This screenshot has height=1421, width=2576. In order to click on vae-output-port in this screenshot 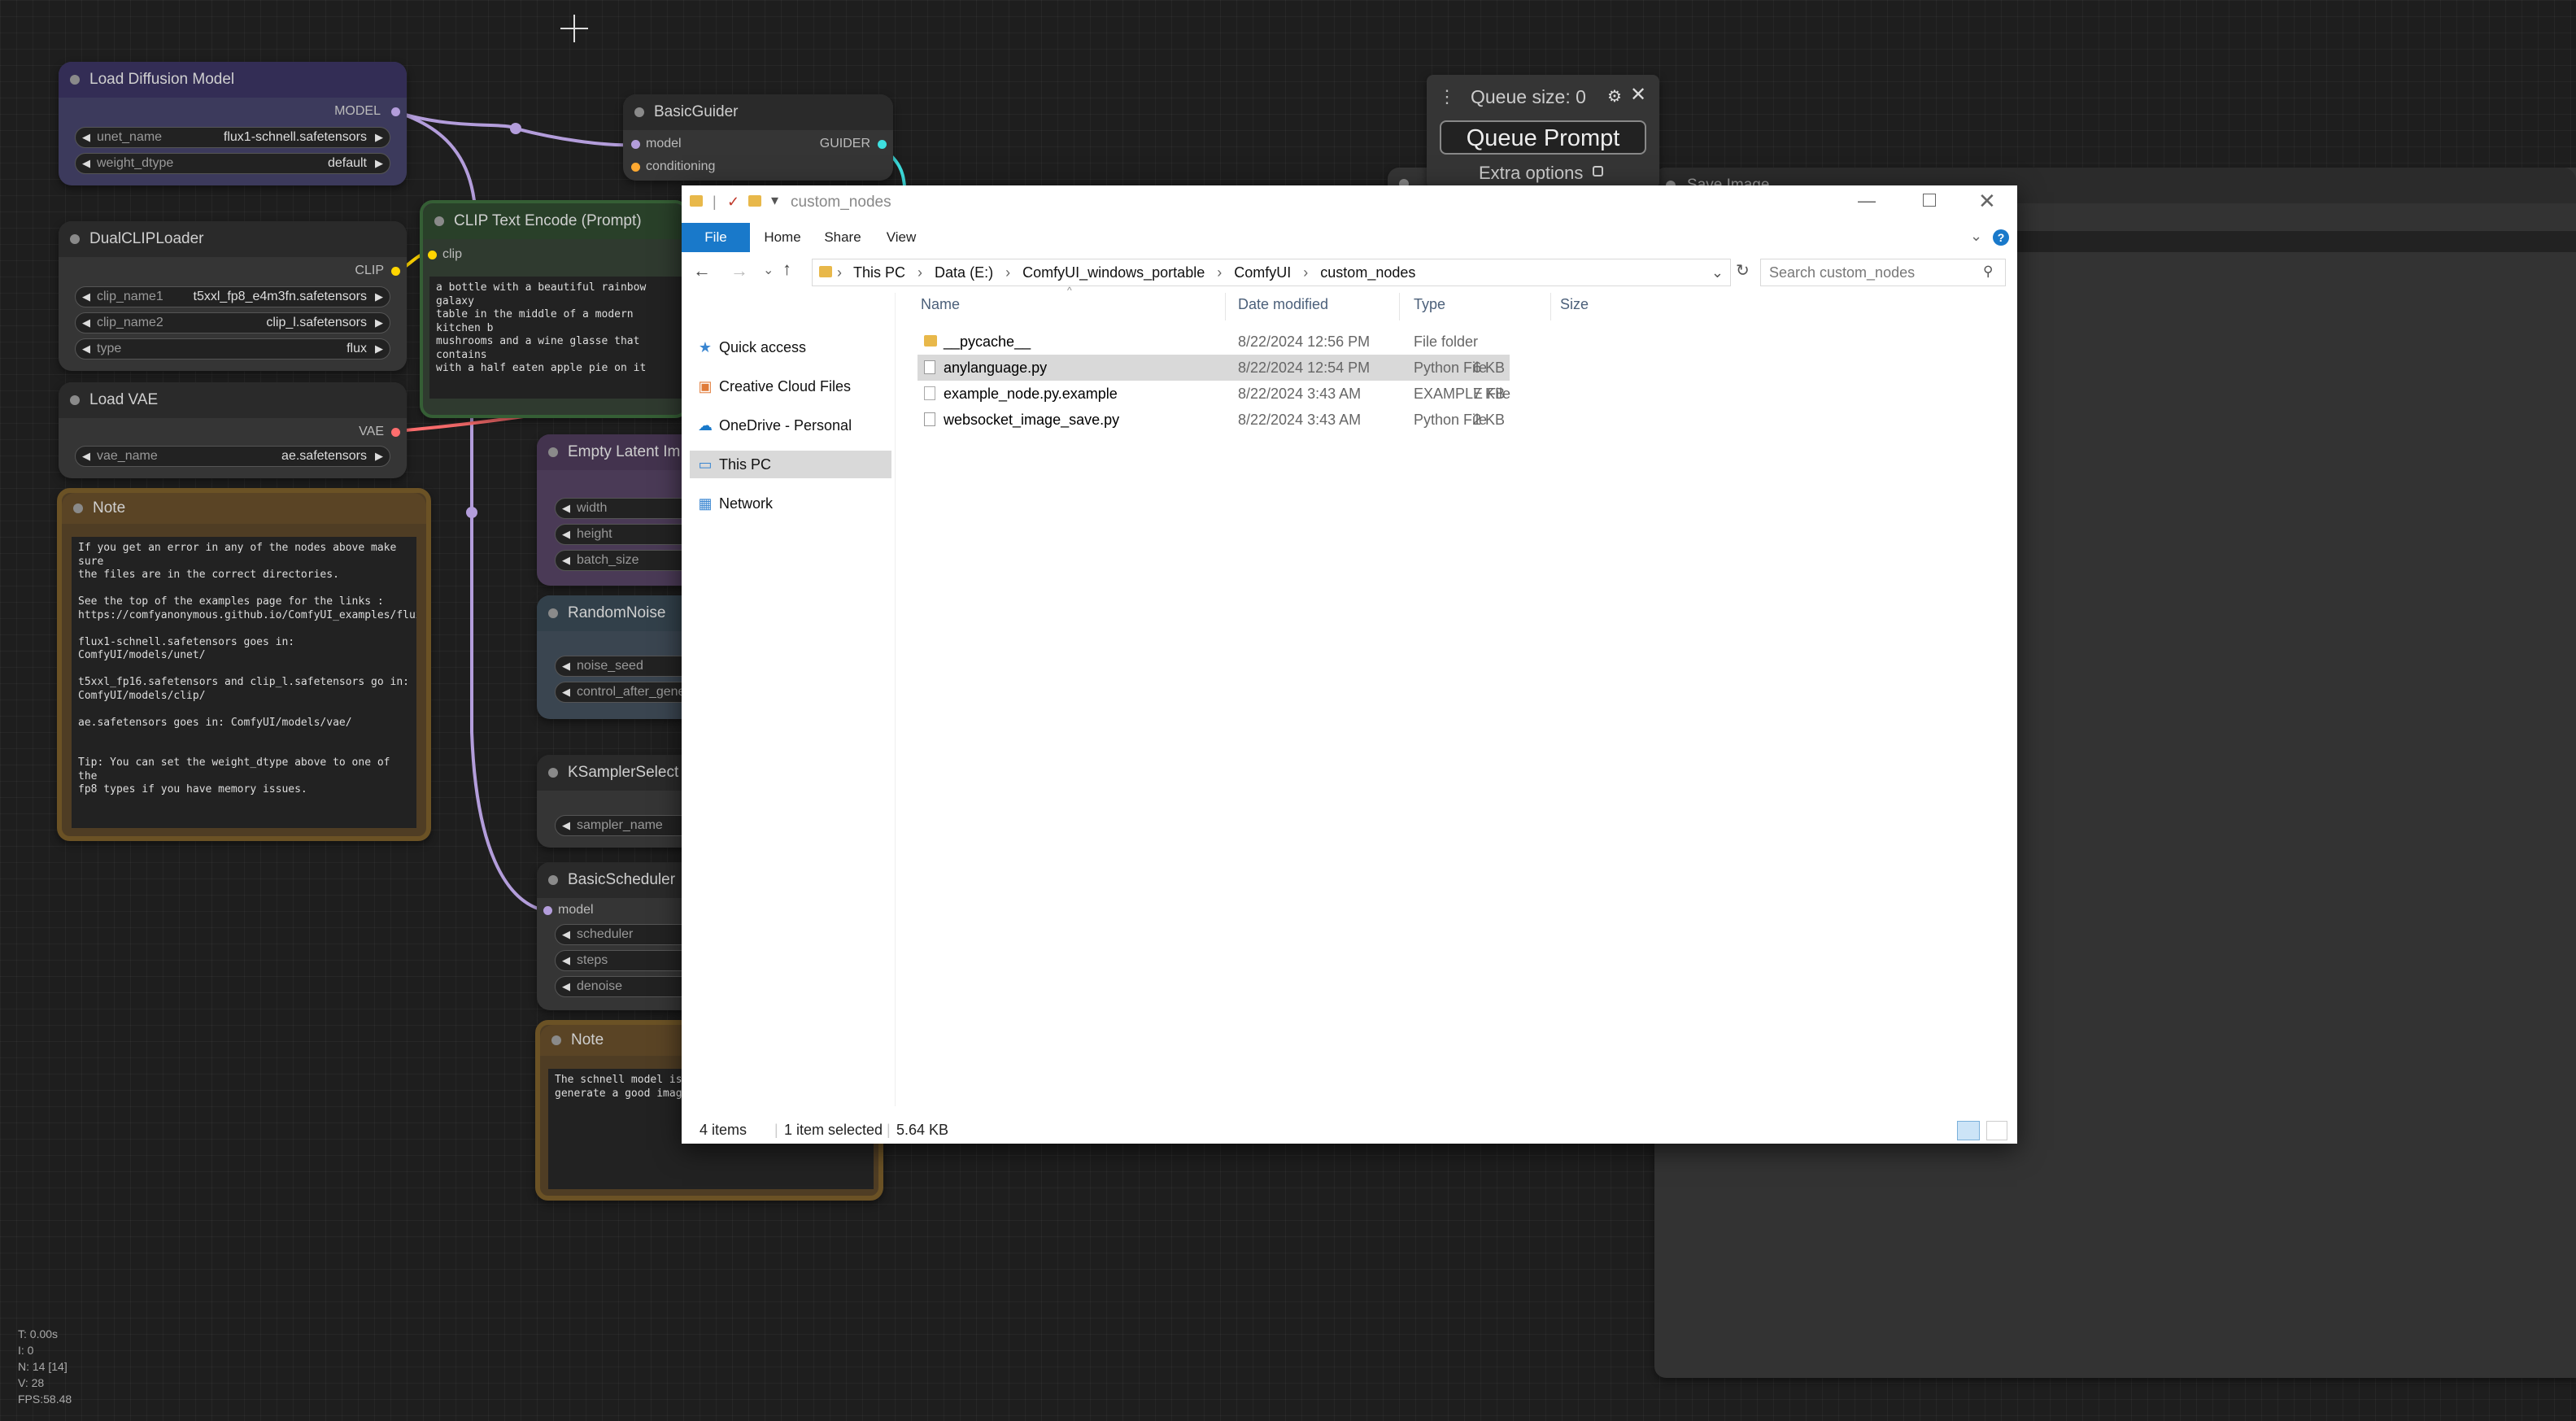, I will do `click(395, 432)`.